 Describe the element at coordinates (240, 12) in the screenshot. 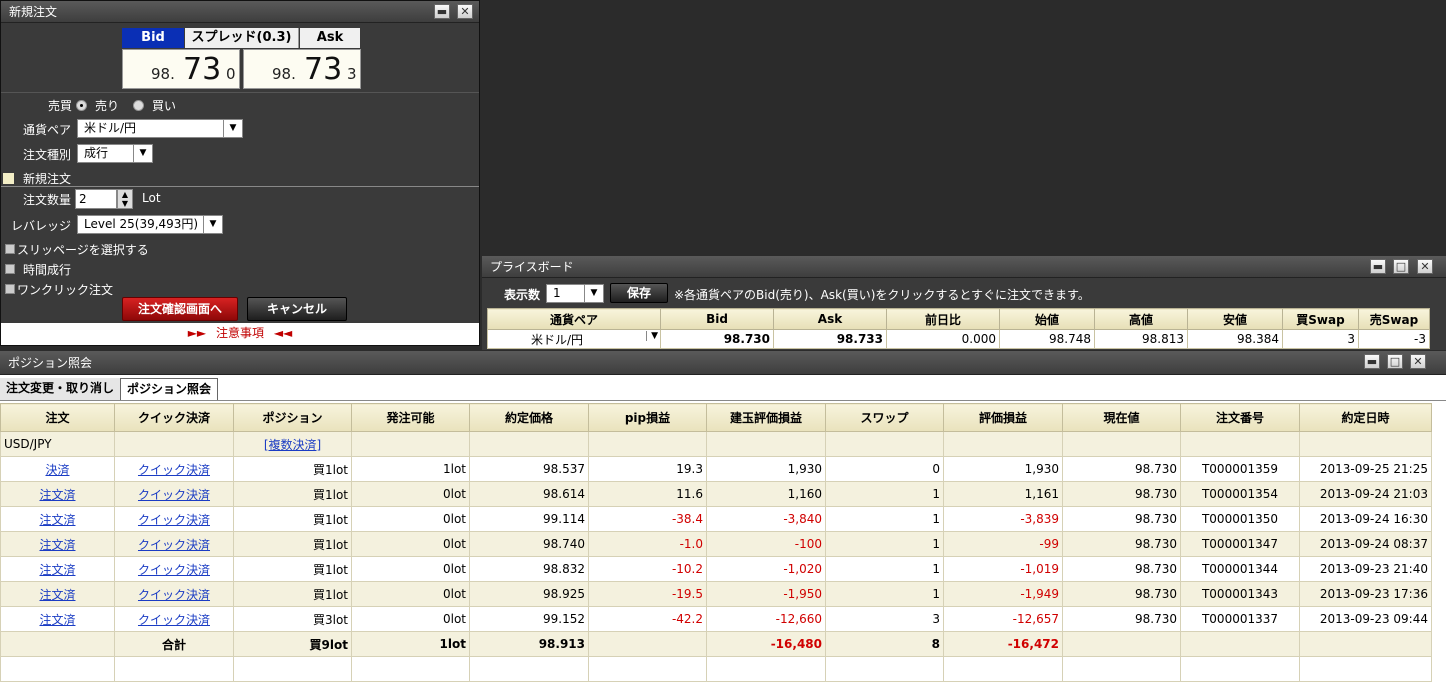

I see `order-panel-titlebar: 新規注文 ▬ ✕` at that location.